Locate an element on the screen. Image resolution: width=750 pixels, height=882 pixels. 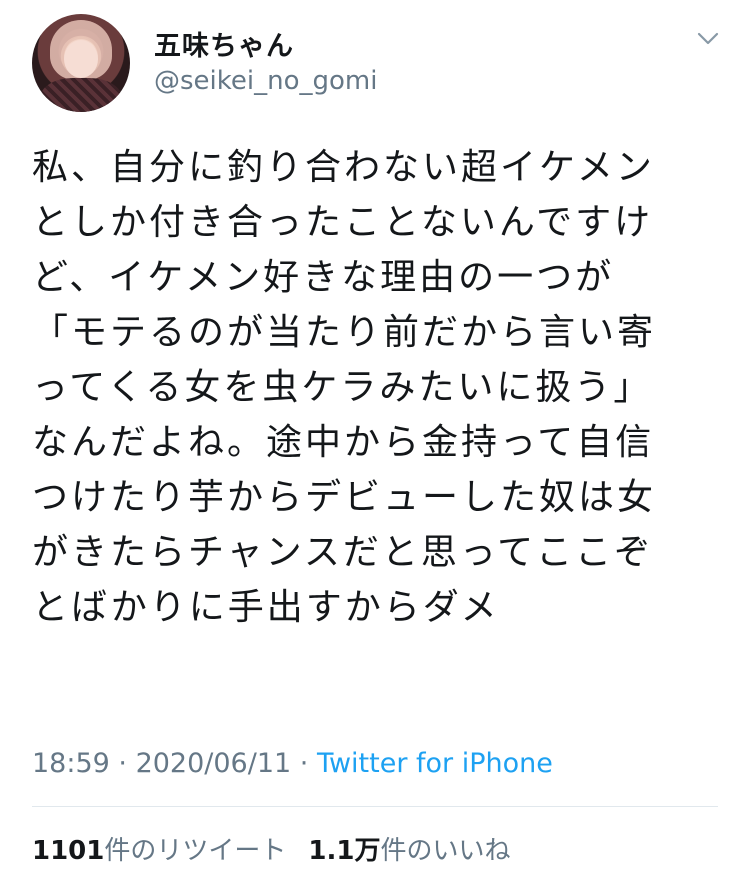
chevron-down-icon is located at coordinates (708, 39).